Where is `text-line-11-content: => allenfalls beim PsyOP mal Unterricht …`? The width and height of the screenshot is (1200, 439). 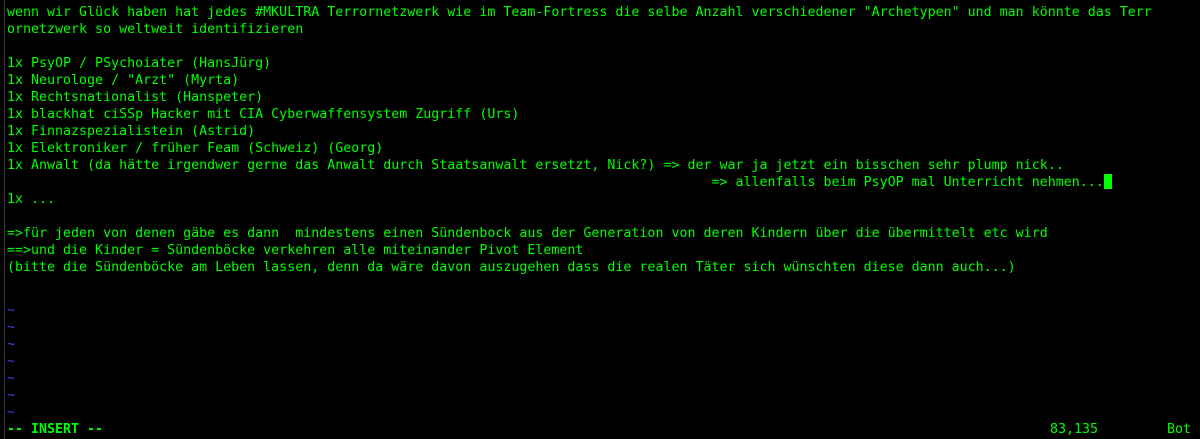
text-line-11-content: => allenfalls beim PsyOP mal Unterricht … is located at coordinates (555, 182).